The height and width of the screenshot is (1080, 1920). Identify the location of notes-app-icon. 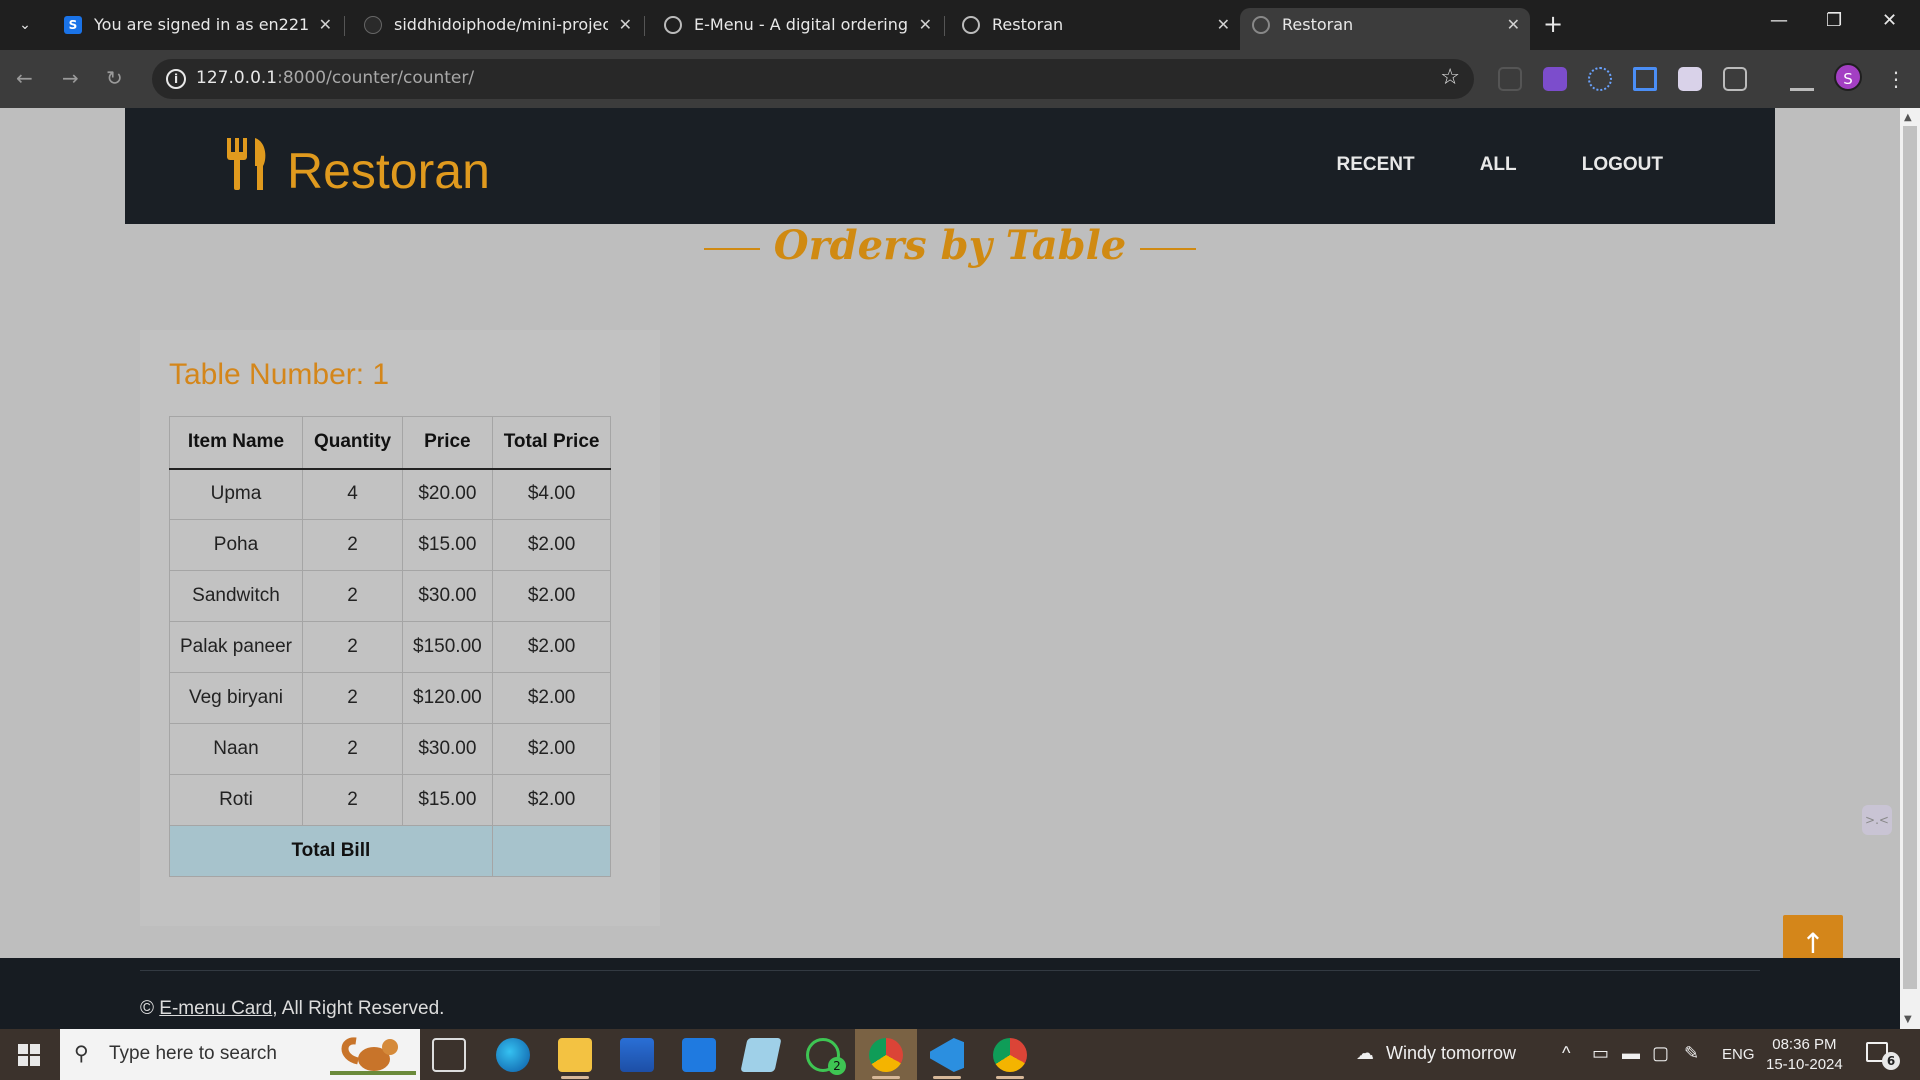
(761, 1055).